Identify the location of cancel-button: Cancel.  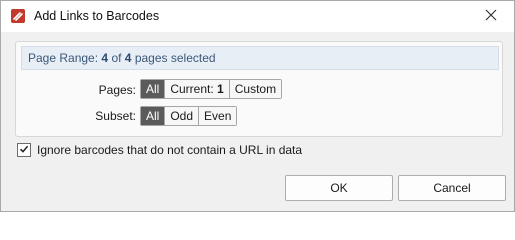
(452, 188).